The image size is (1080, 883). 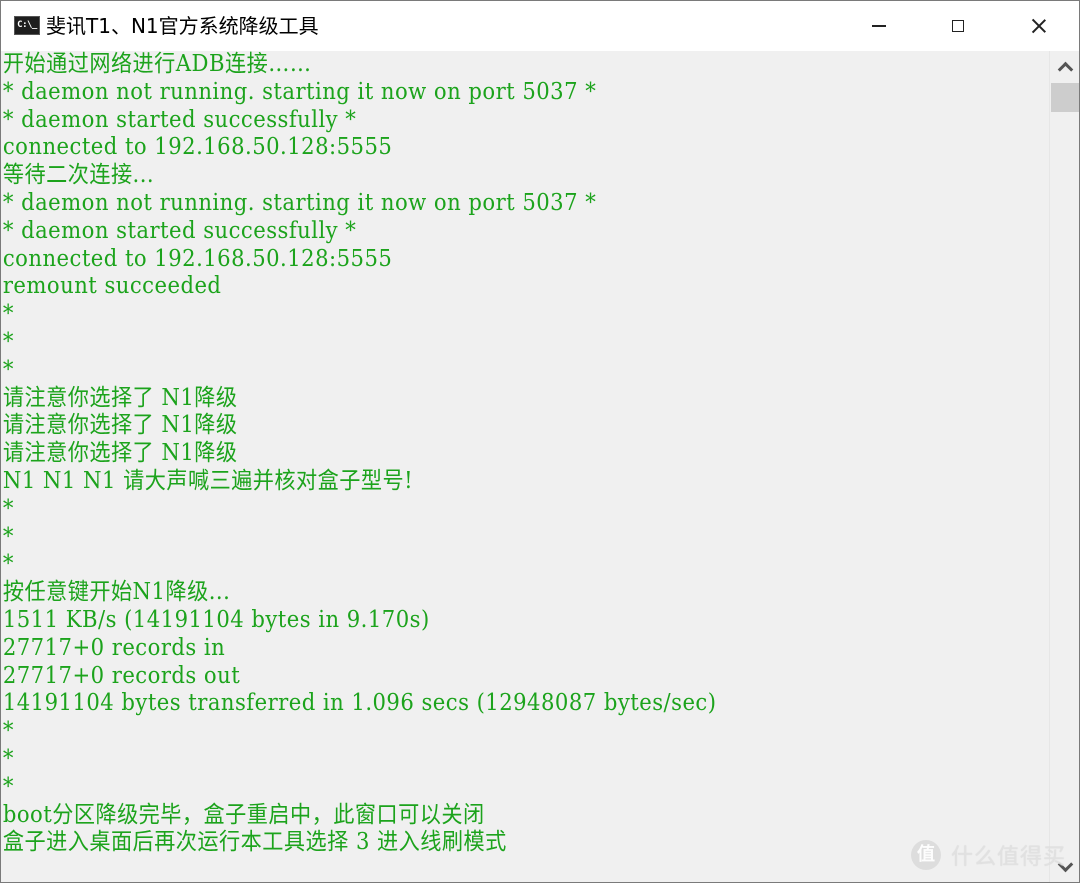 I want to click on watermark: 值 什么值得买, so click(x=988, y=855).